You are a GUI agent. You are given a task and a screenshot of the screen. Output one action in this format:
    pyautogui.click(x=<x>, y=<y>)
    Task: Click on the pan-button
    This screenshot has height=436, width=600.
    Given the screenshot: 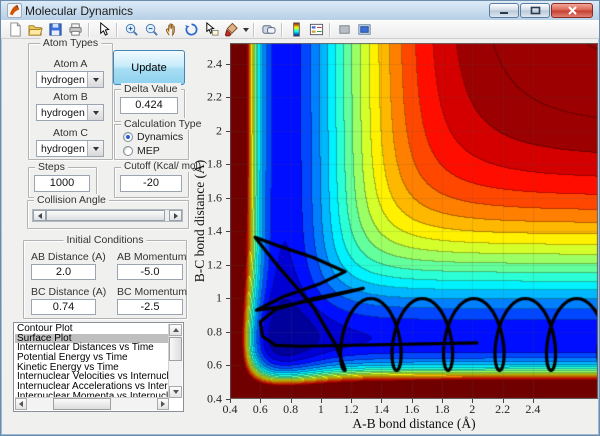 What is the action you would take?
    pyautogui.click(x=171, y=29)
    